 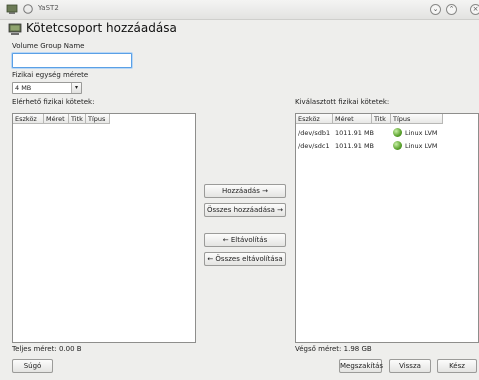 What do you see at coordinates (47, 88) in the screenshot?
I see `extent-size-select: 4 MB ▾` at bounding box center [47, 88].